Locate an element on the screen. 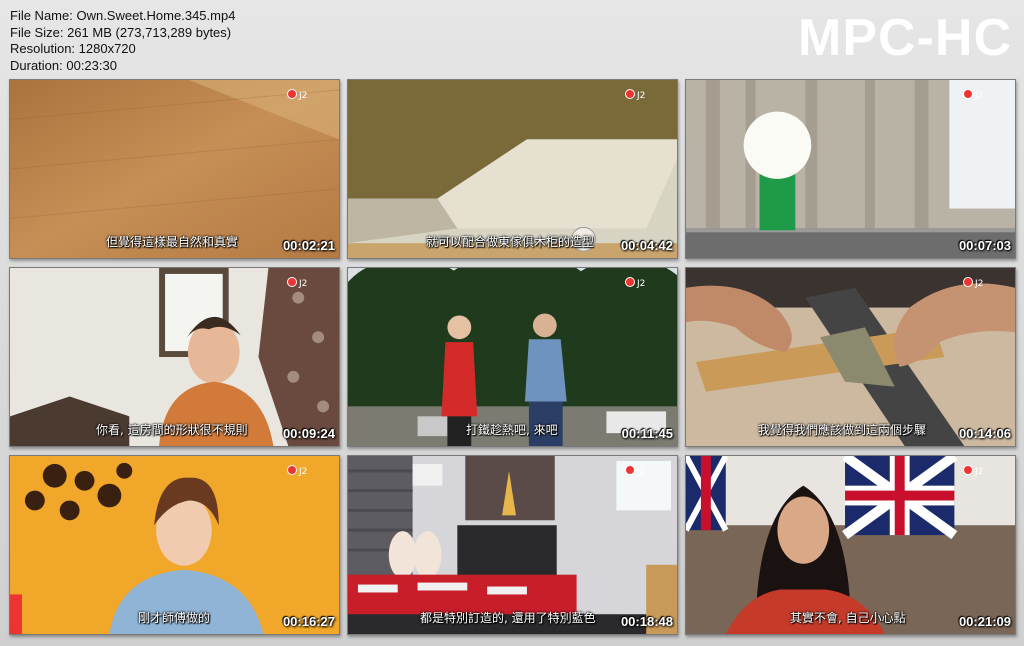 Image resolution: width=1024 pixels, height=646 pixels. file-resolution: Resolution: 1280x720 is located at coordinates (73, 48).